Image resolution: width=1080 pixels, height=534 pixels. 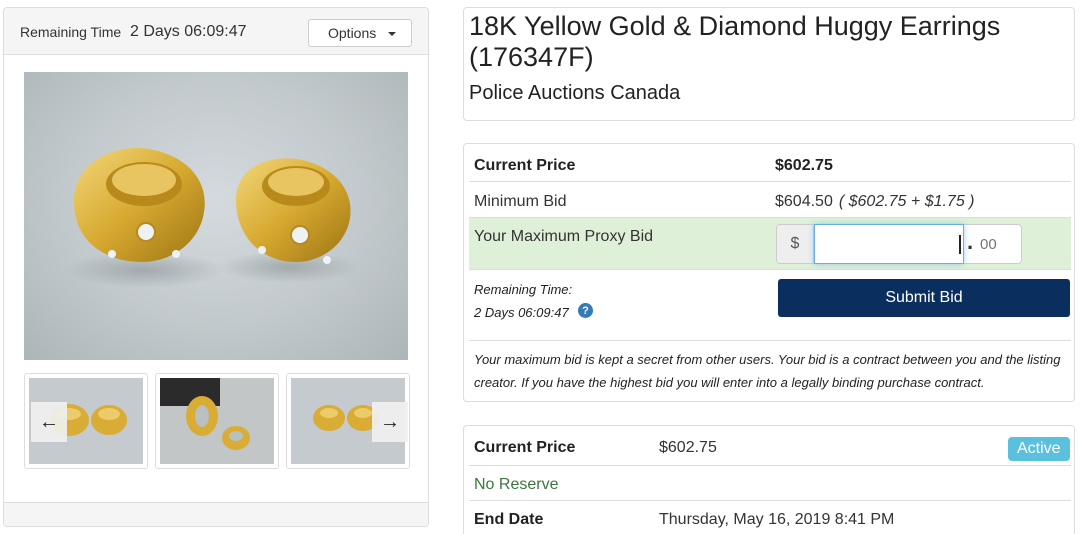 I want to click on minimum-bid-row: Minimum Bid $604.50 ( $602.75 + $1.75 ), so click(x=770, y=200).